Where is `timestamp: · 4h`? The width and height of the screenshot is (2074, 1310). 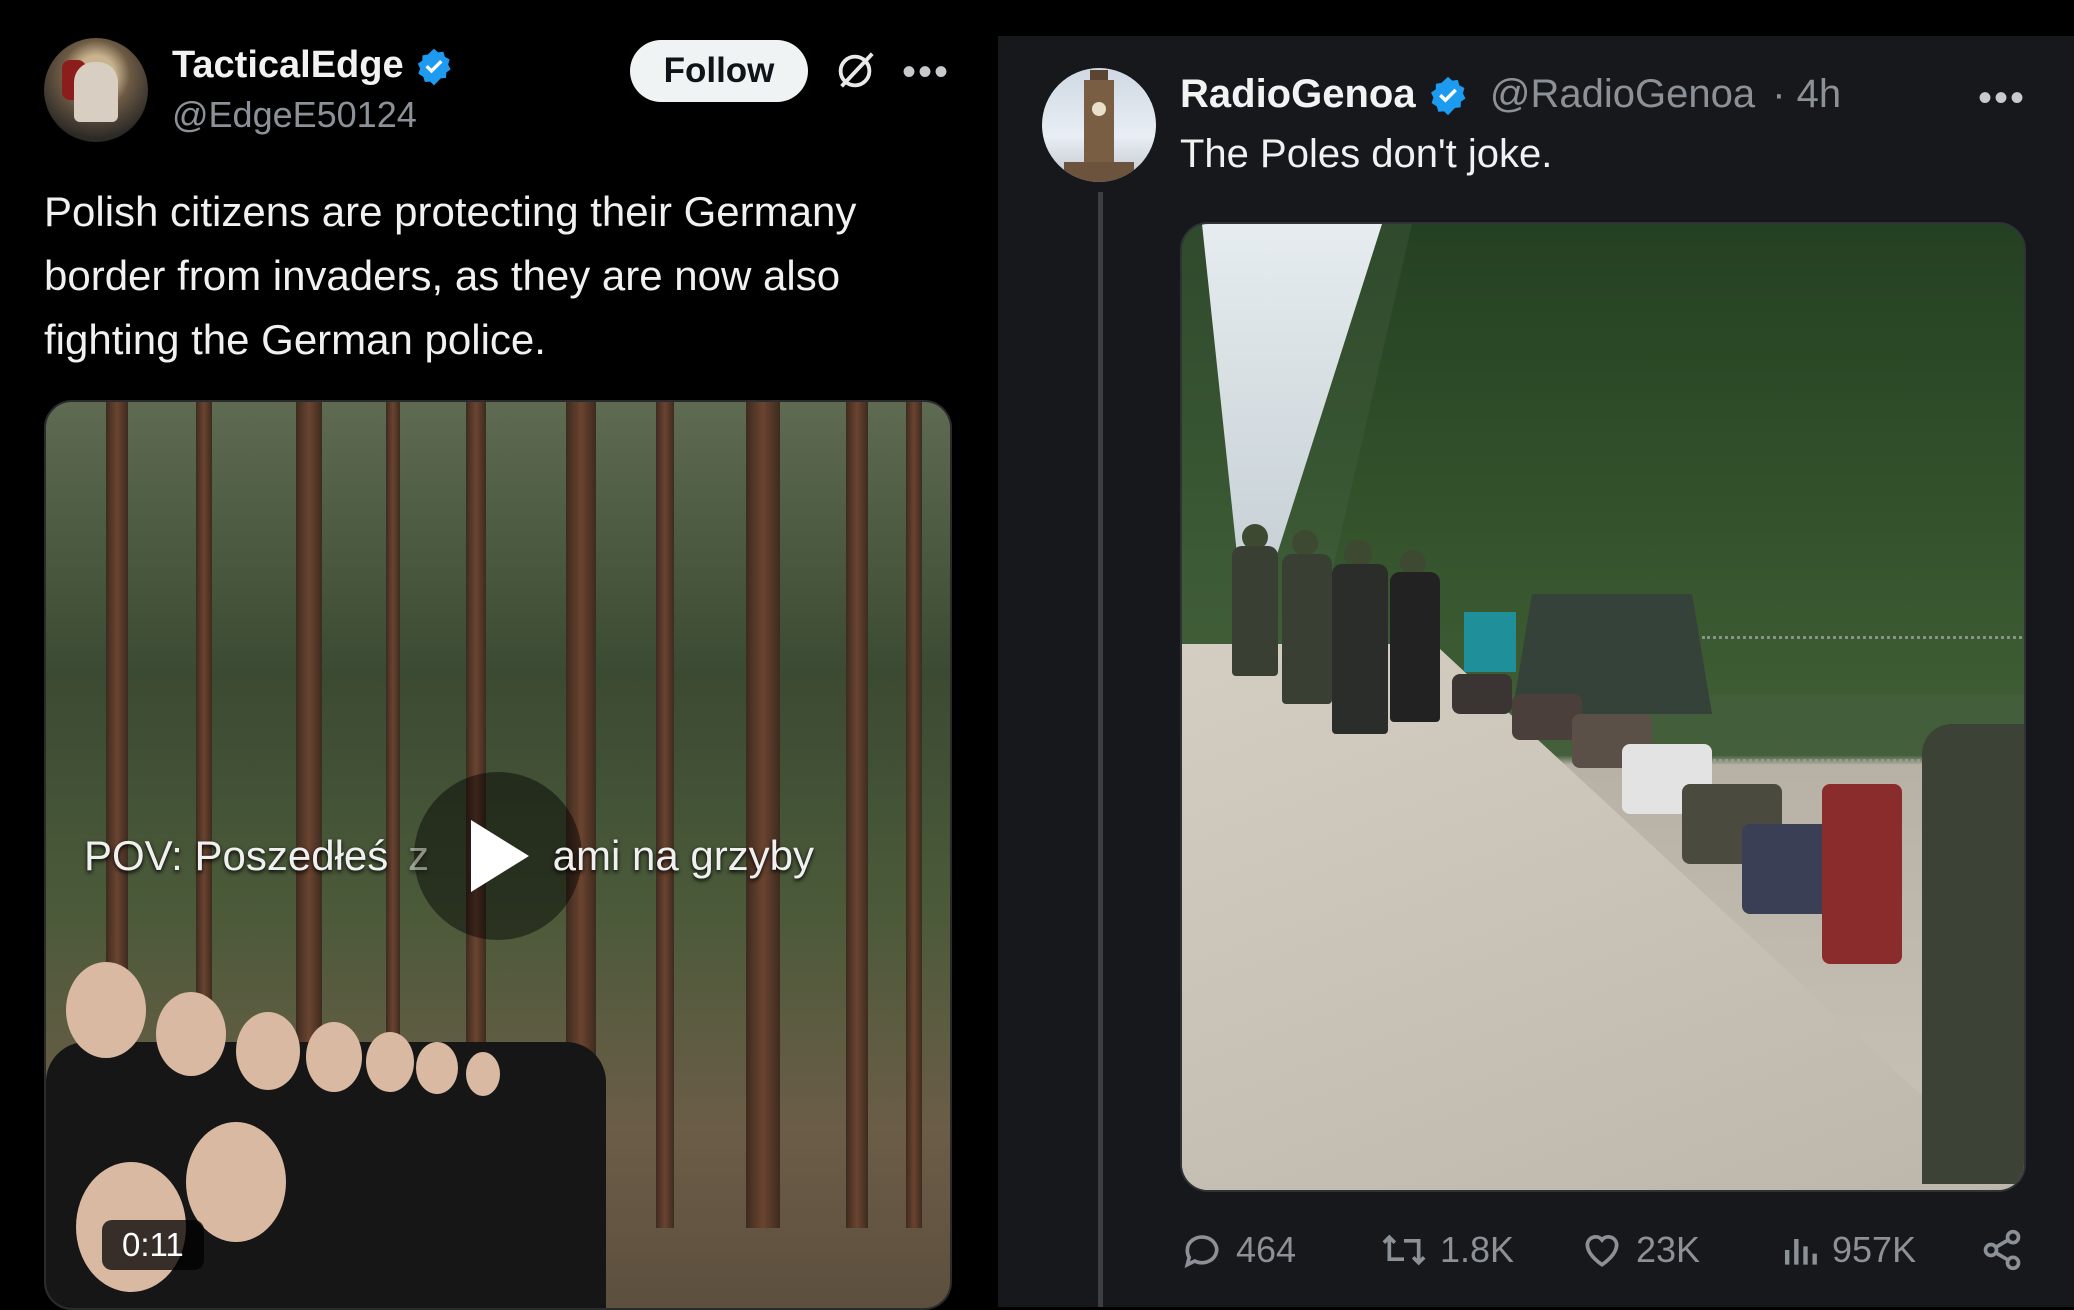
timestamp: · 4h is located at coordinates (1806, 94).